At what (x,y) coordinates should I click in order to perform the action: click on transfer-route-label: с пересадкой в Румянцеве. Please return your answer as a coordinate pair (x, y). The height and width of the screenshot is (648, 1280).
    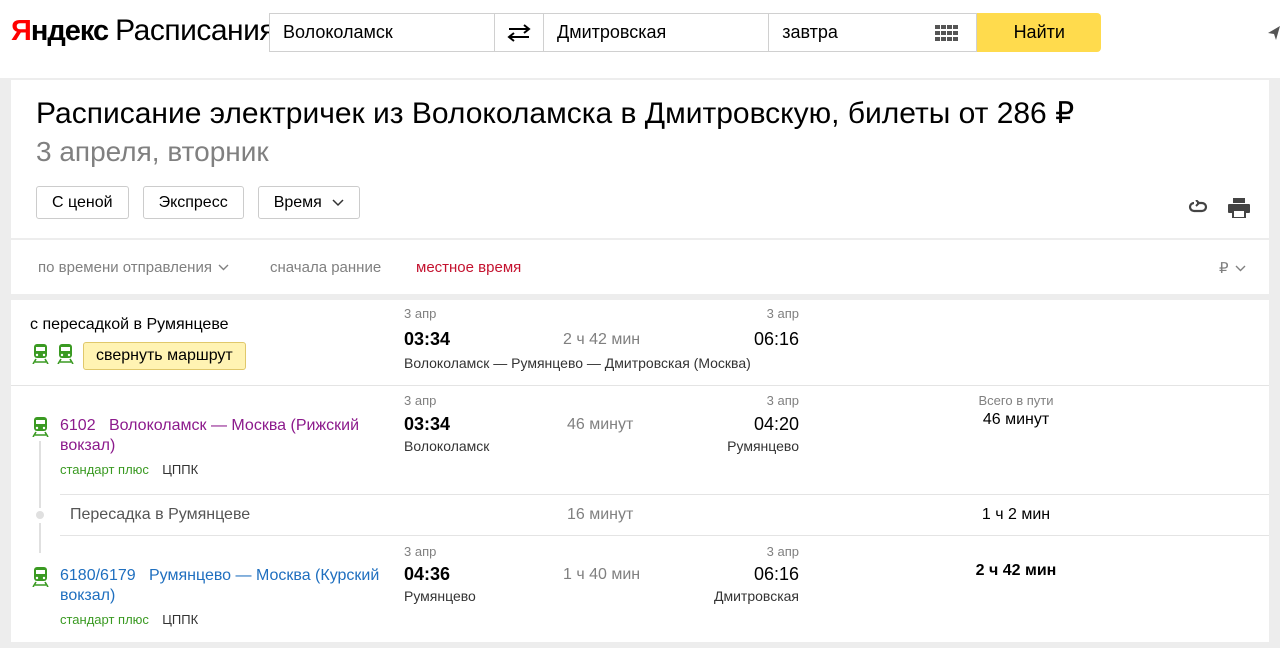
    Looking at the image, I should click on (129, 324).